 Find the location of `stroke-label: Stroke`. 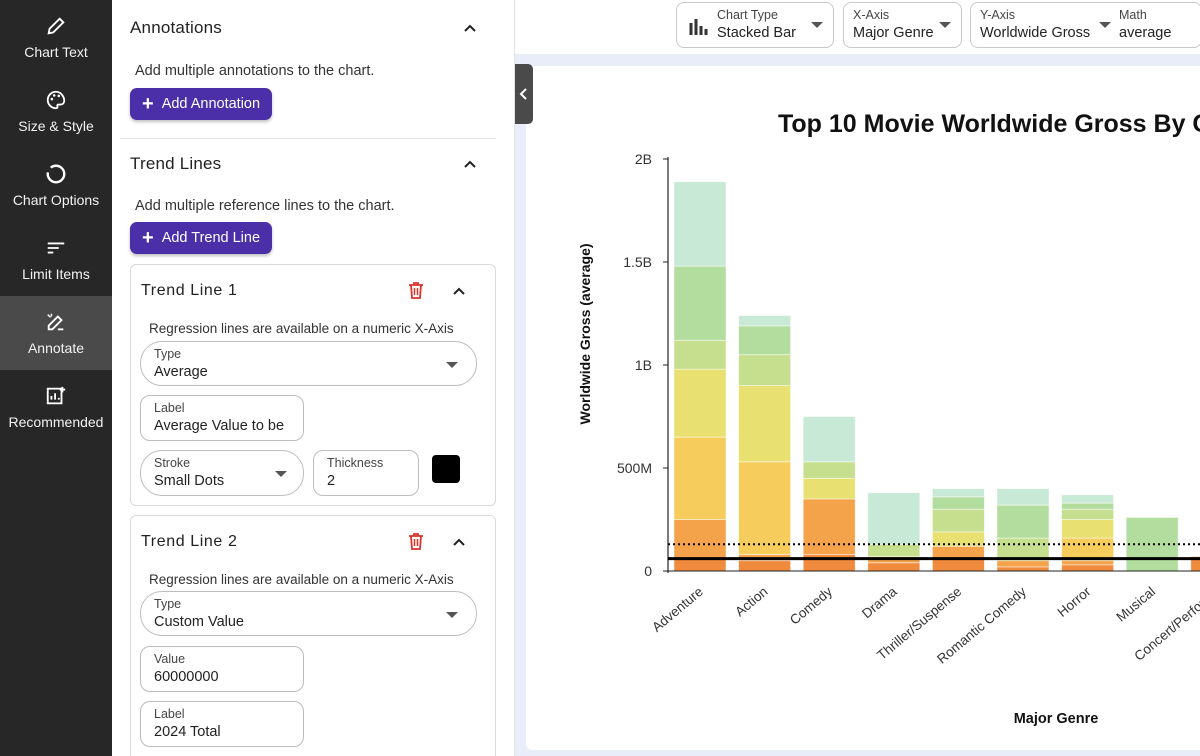

stroke-label: Stroke is located at coordinates (172, 463).